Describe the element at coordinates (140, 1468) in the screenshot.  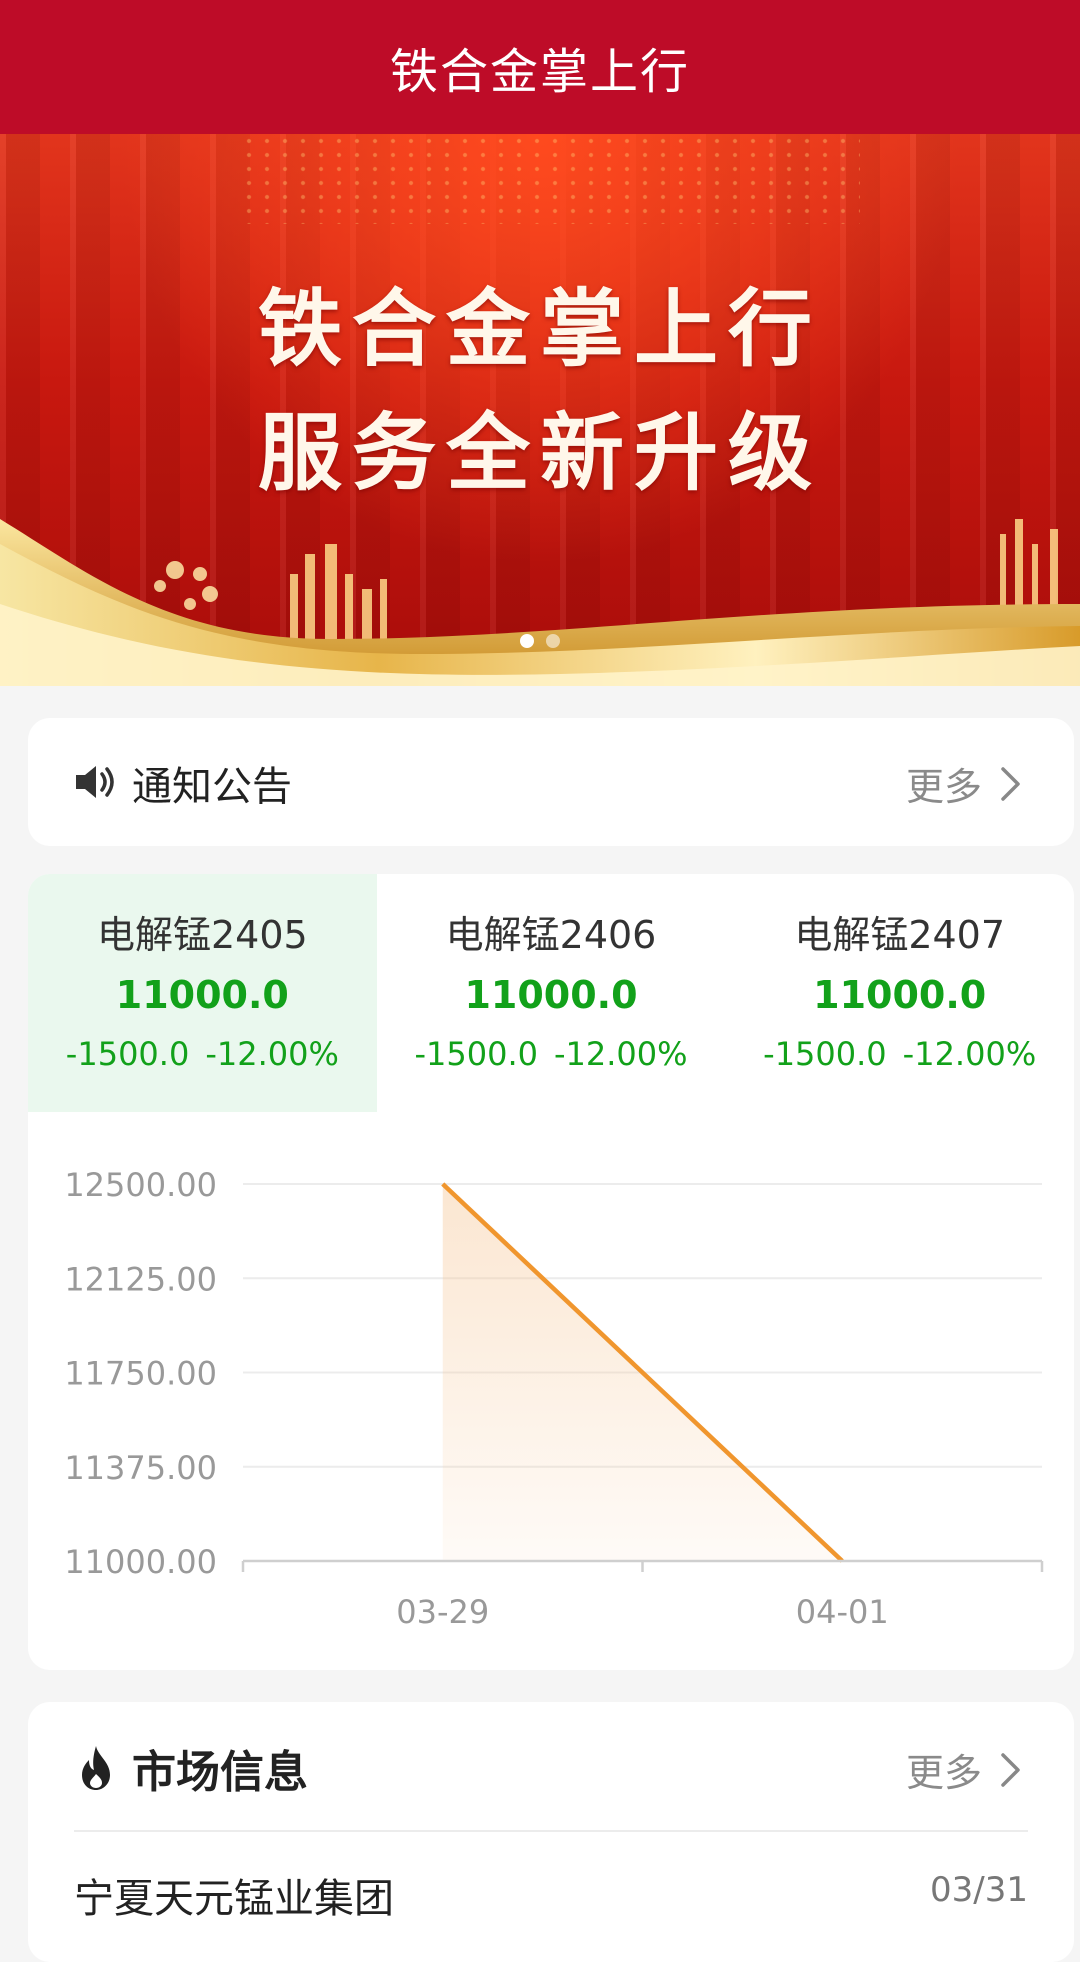
I see `y-tick-label: 11375.00` at that location.